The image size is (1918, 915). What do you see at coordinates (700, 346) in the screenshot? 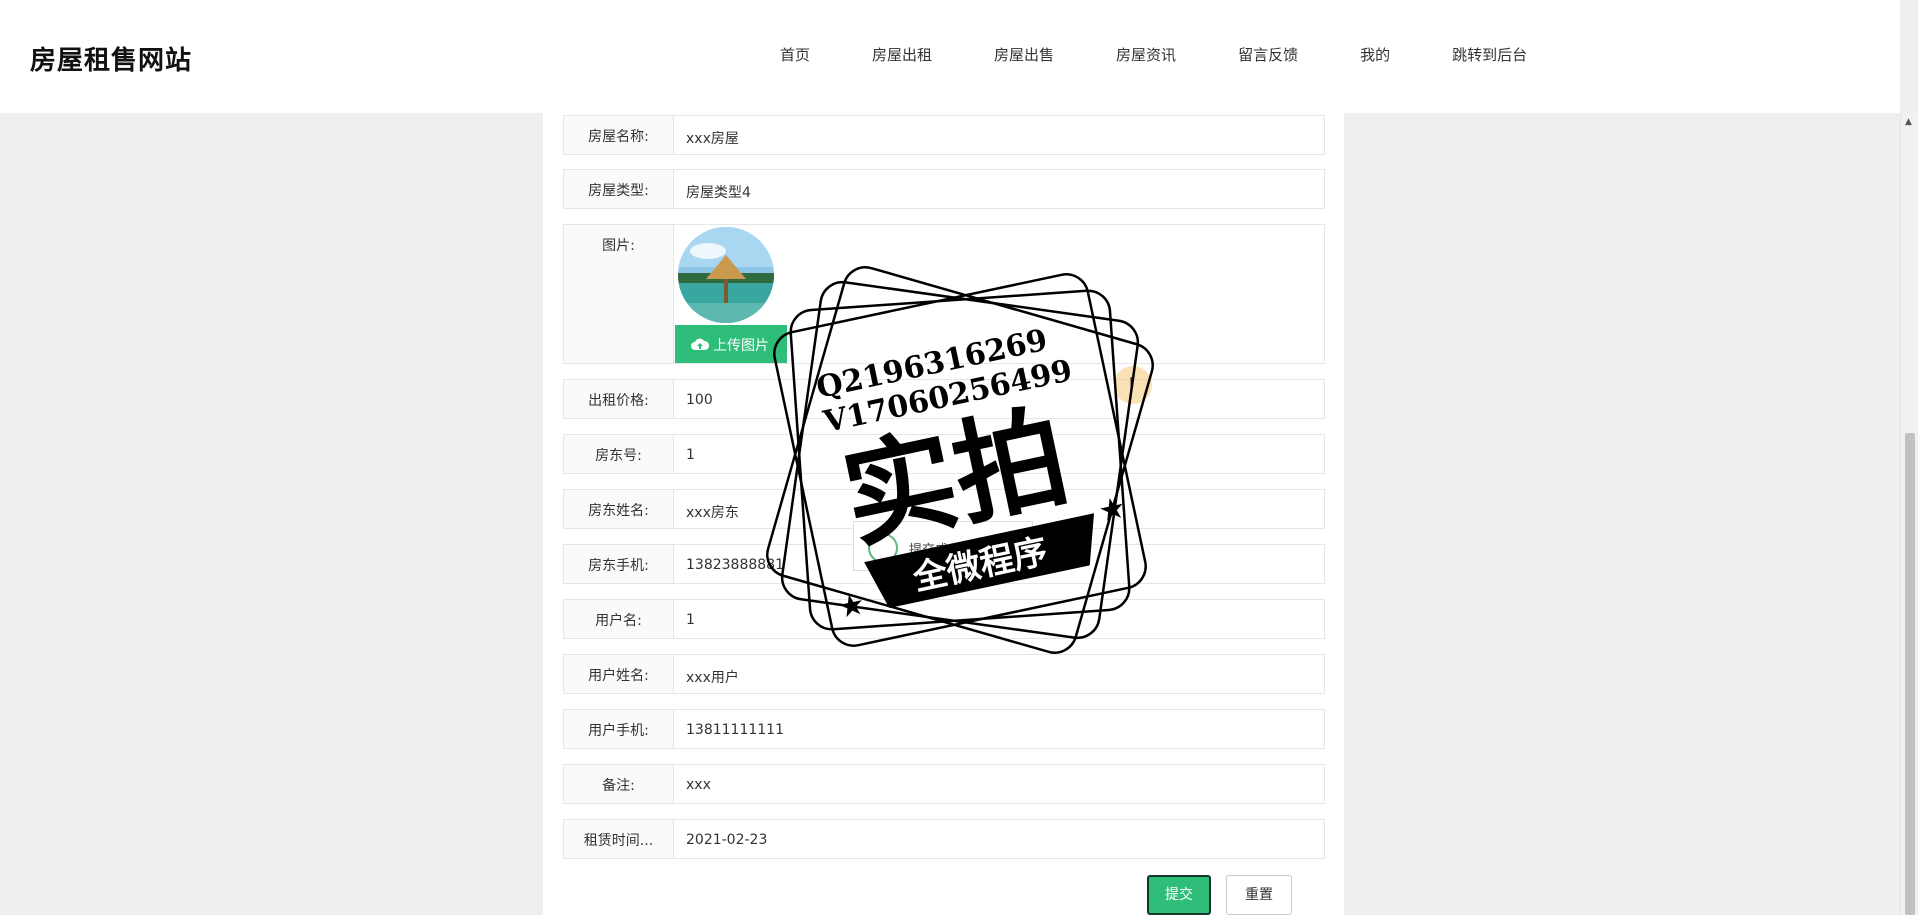
I see `cloud-upload-icon` at bounding box center [700, 346].